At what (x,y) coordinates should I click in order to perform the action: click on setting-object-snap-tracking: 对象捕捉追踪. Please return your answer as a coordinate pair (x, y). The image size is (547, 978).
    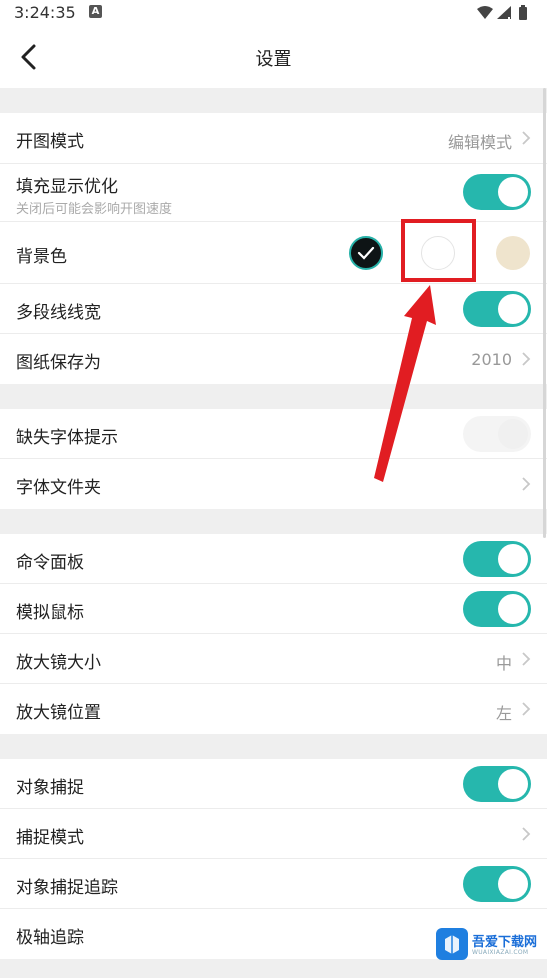
    Looking at the image, I should click on (273, 884).